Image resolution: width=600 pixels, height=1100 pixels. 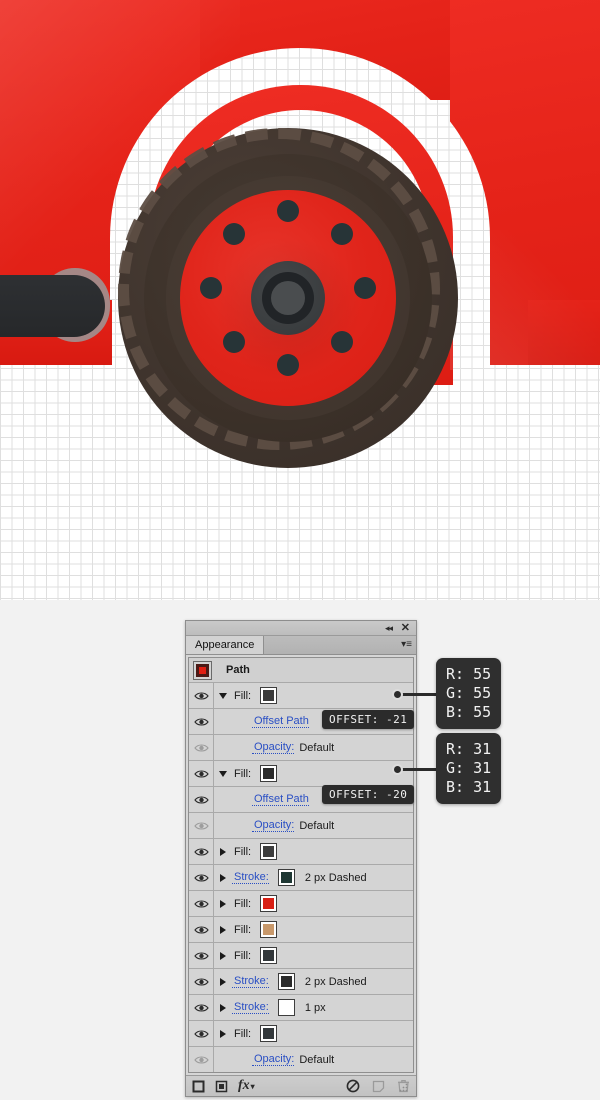 What do you see at coordinates (301, 645) in the screenshot?
I see `panel-tabbar: Appearance ▾≡` at bounding box center [301, 645].